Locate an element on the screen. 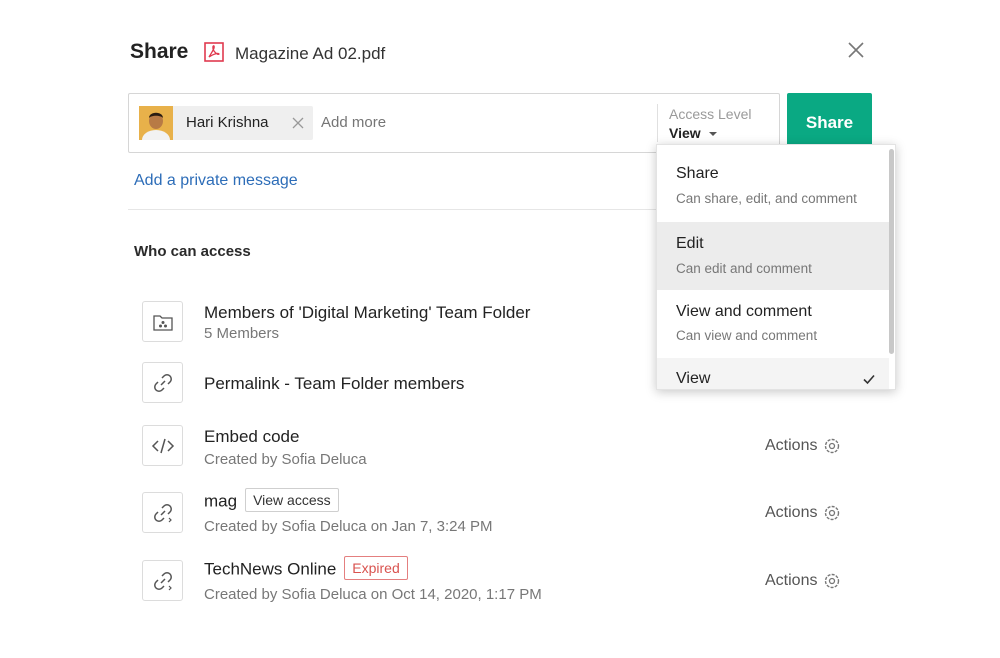 This screenshot has height=658, width=1000. team-folder-icon is located at coordinates (162, 321).